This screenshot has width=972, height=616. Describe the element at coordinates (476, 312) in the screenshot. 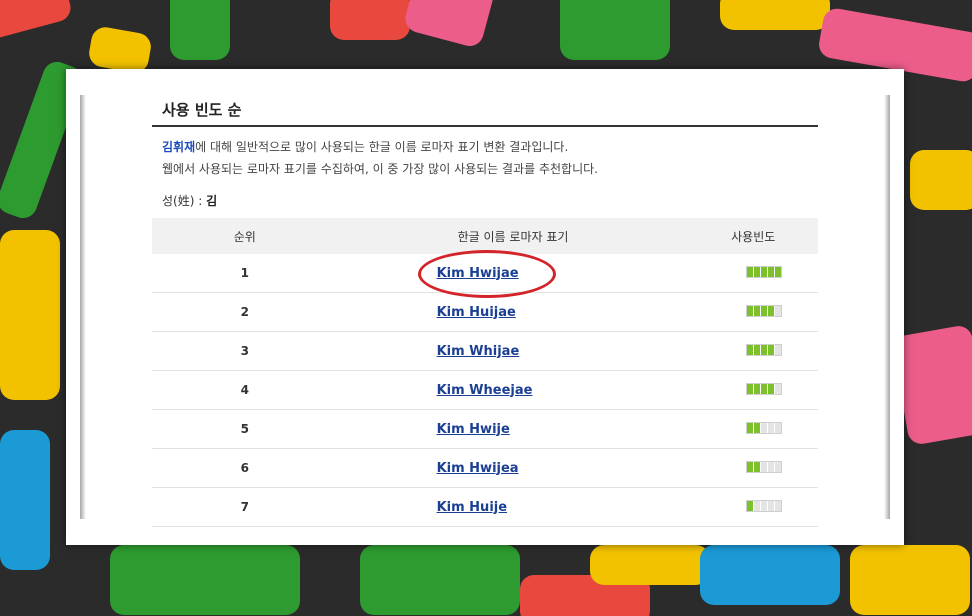

I see `romanization-link: Kim Huijae` at that location.